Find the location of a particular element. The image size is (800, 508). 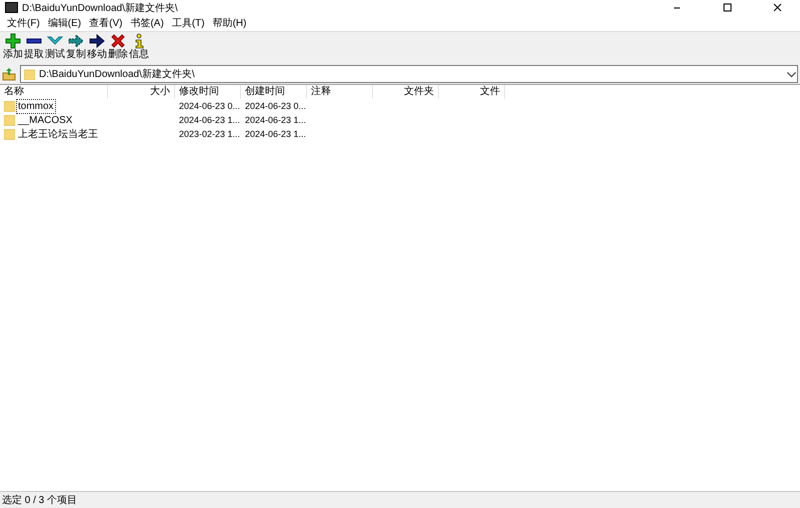

menu-item: 工具(T) is located at coordinates (188, 23).